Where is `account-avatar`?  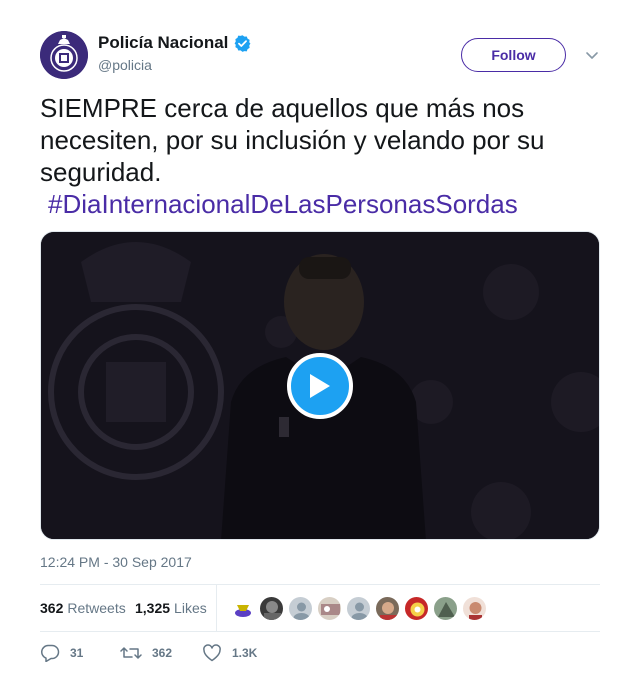 account-avatar is located at coordinates (64, 55).